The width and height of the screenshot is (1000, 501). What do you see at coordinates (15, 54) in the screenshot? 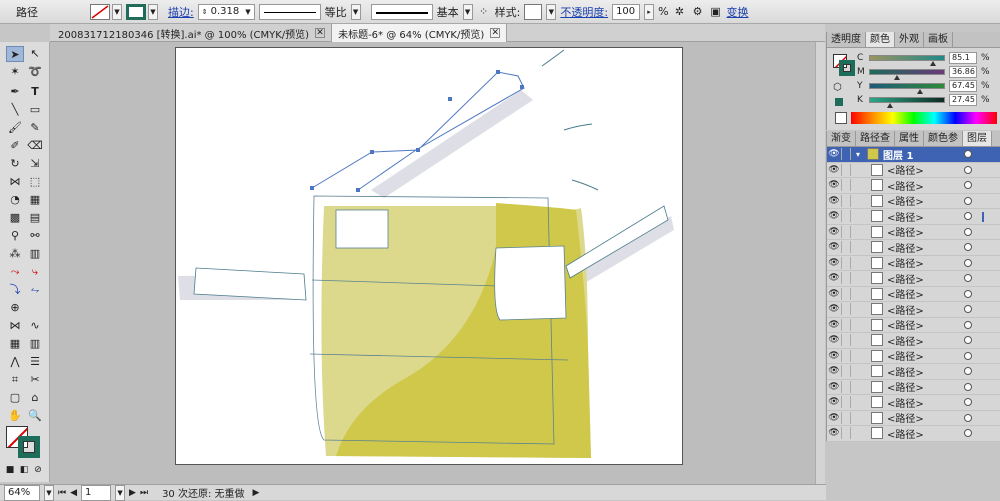
I see `selection-tool-icon: ➤` at bounding box center [15, 54].